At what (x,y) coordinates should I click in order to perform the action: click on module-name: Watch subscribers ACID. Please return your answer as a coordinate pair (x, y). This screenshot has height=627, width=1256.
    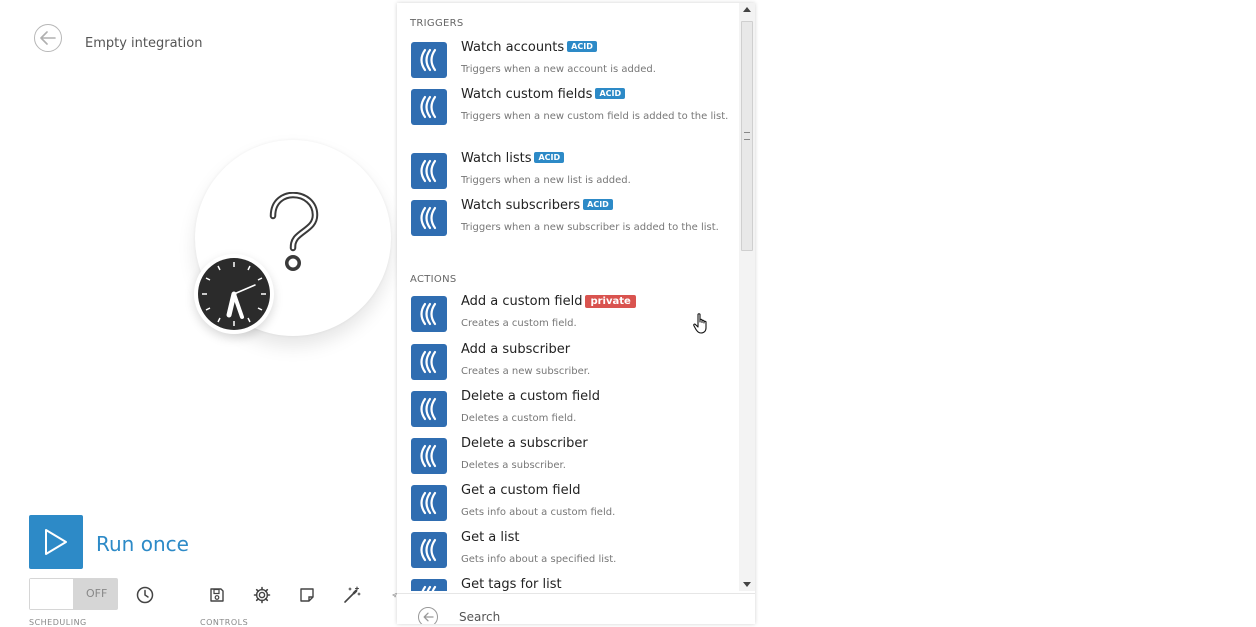
    Looking at the image, I should click on (537, 205).